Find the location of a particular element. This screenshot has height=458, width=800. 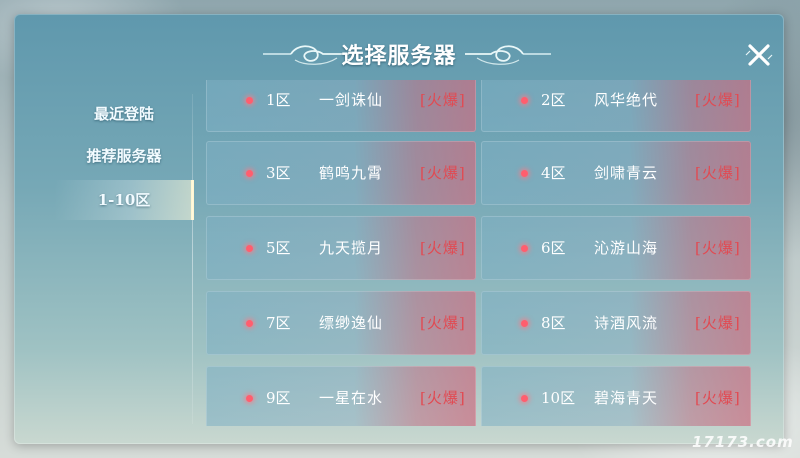

server-card-4: 4区 剑啸青云 [火爆] is located at coordinates (616, 173).